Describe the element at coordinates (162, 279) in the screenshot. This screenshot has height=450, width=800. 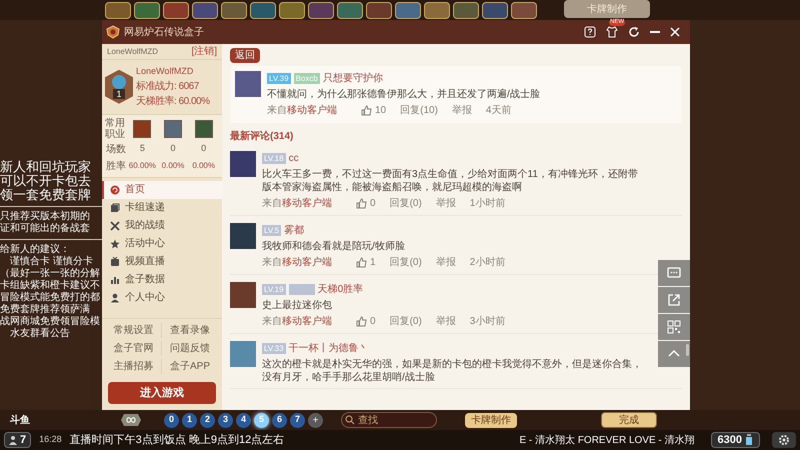
I see `nav-item: 盒子数据` at that location.